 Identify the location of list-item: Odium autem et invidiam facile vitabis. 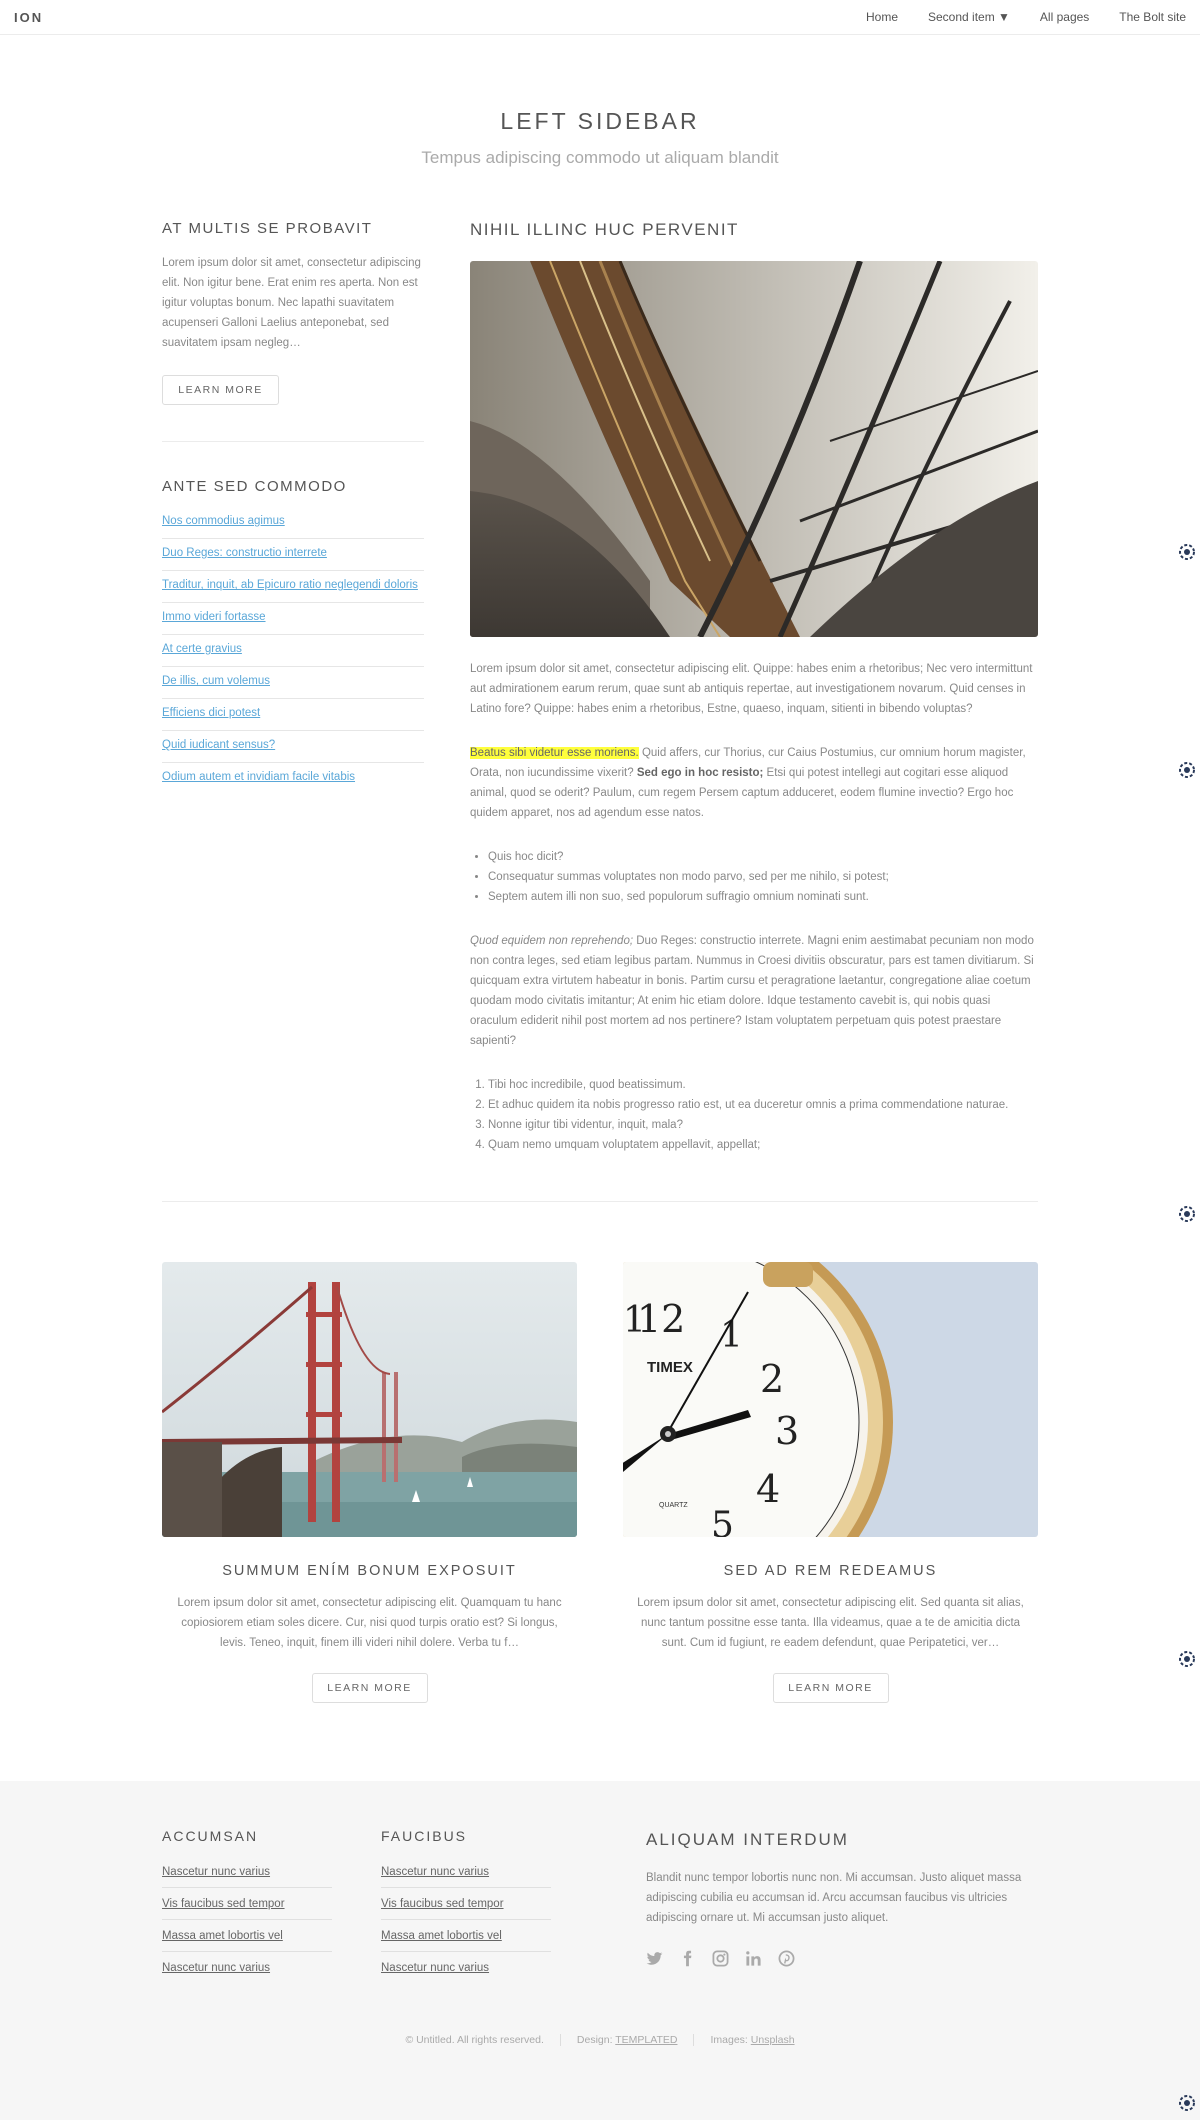
(293, 779).